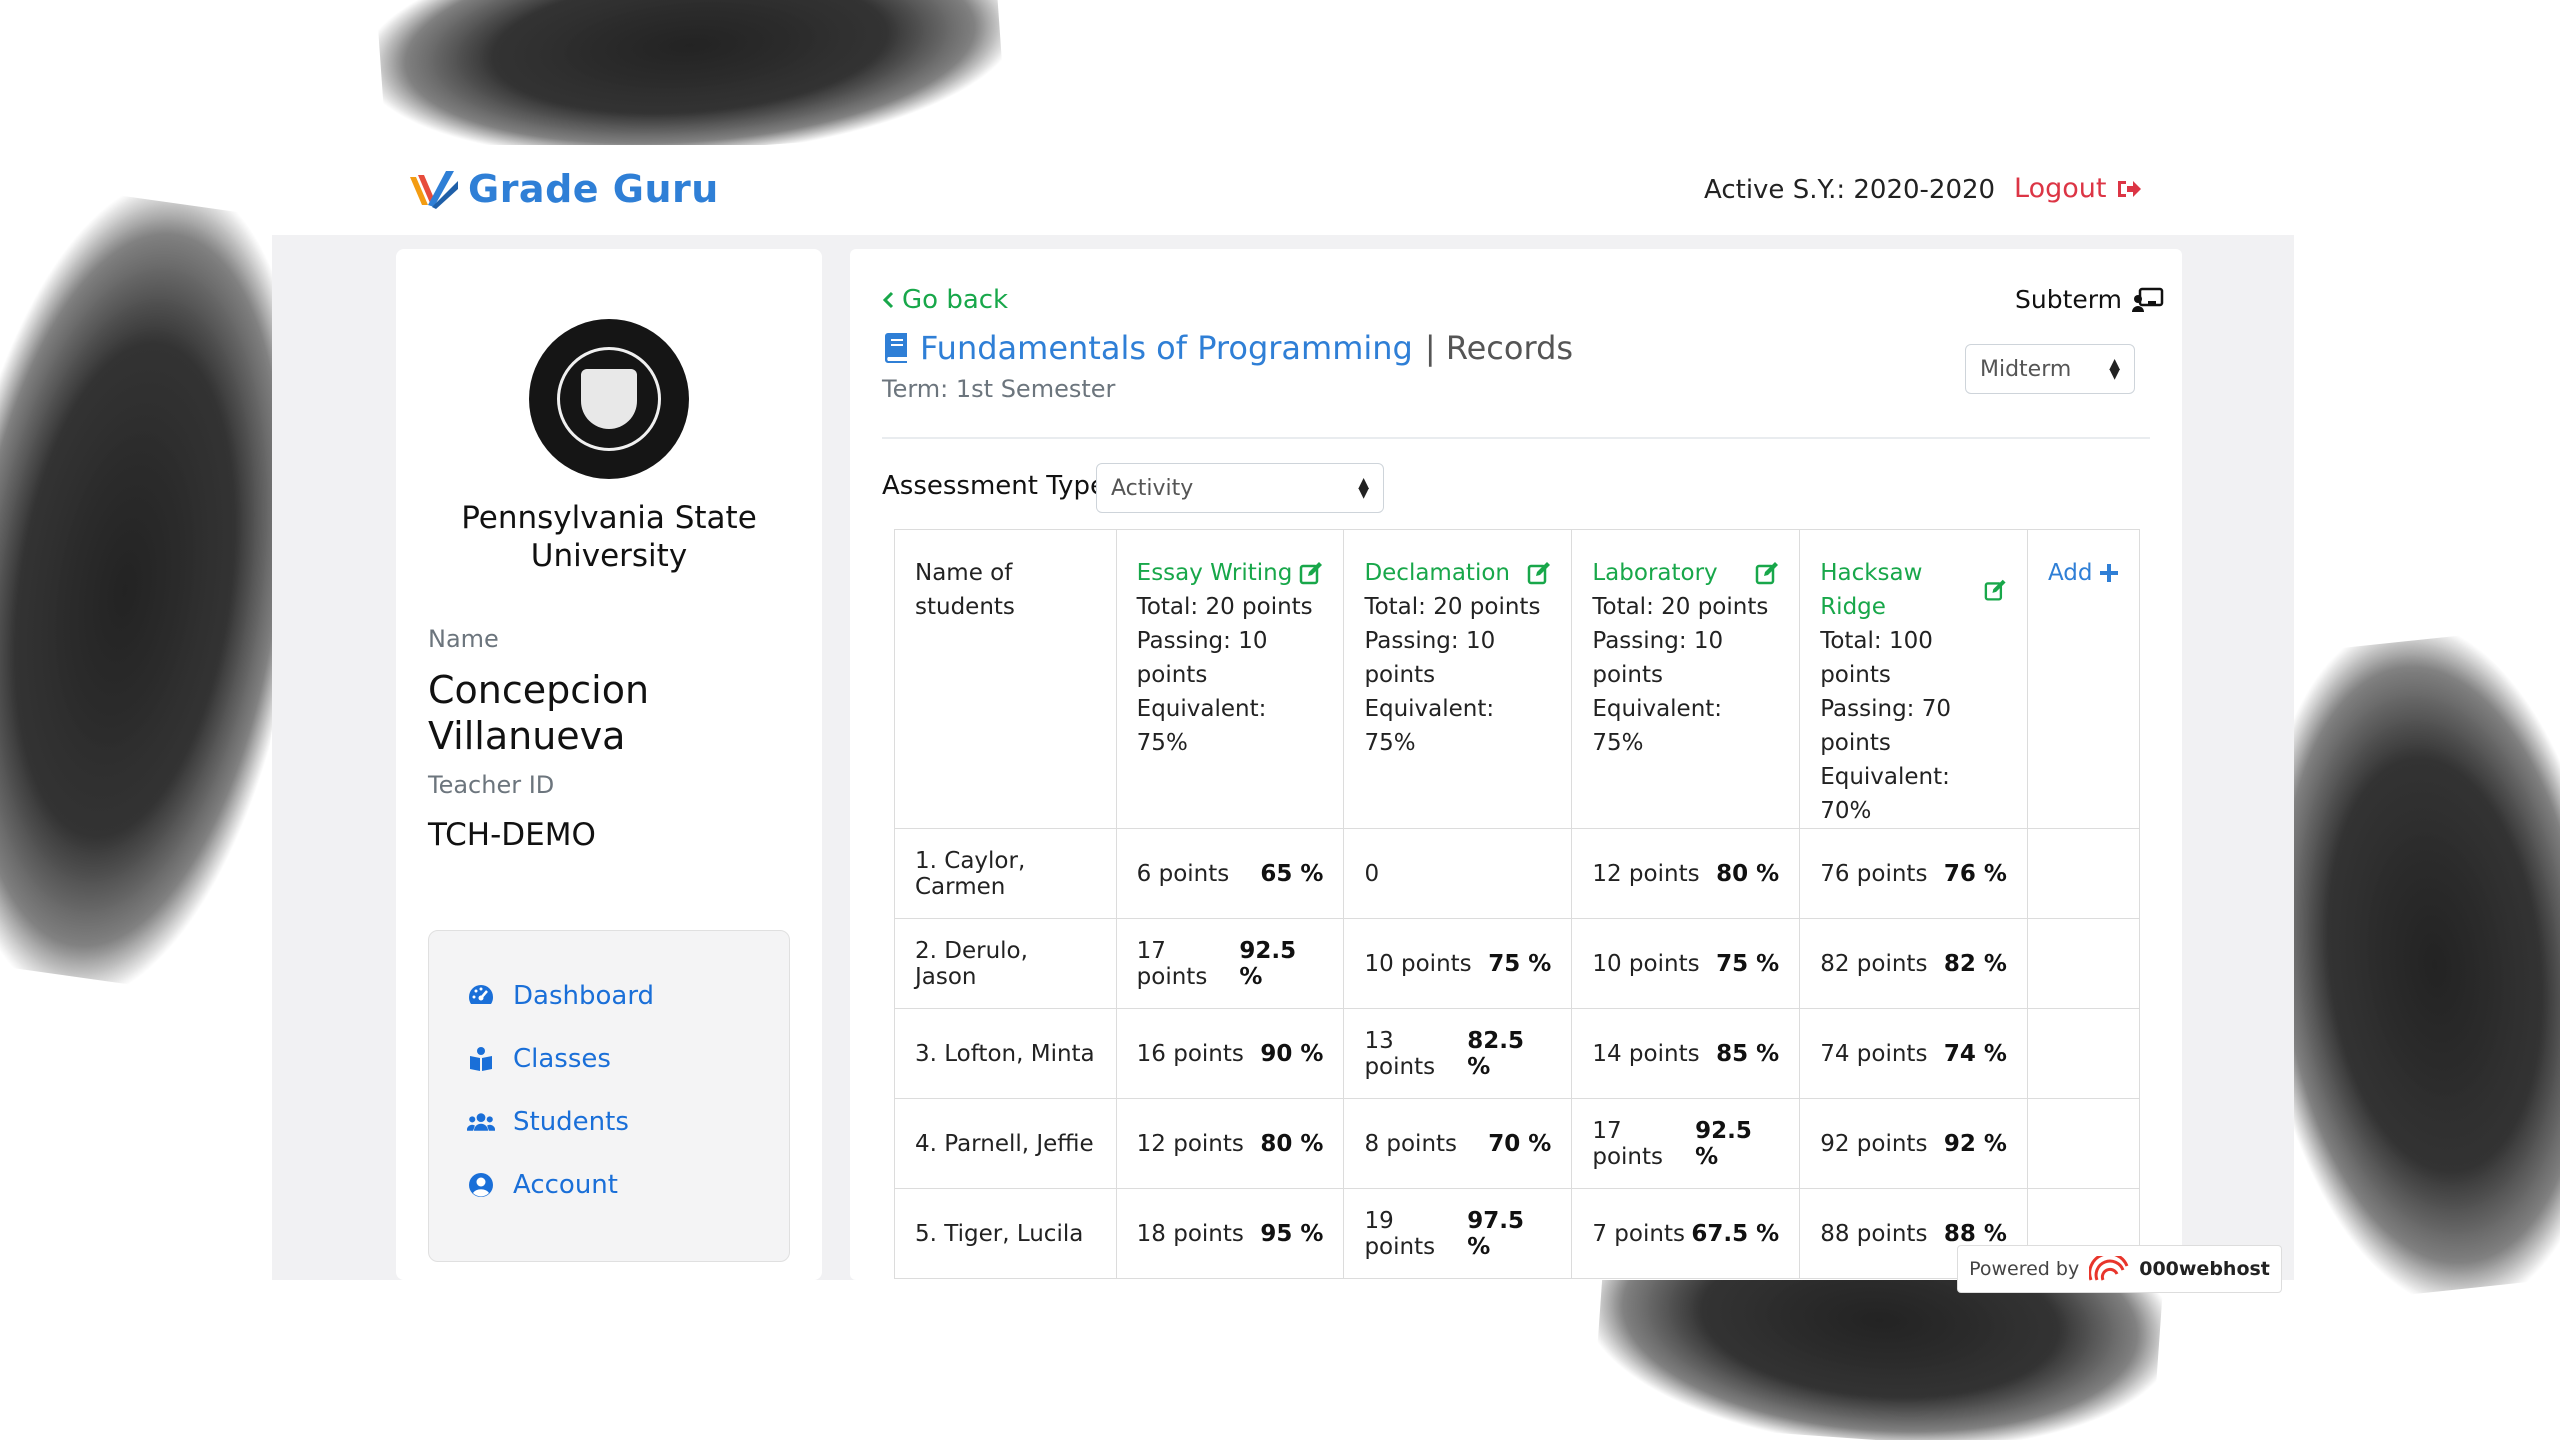 Image resolution: width=2560 pixels, height=1440 pixels. Describe the element at coordinates (2109, 1268) in the screenshot. I see `webhost-logo-icon` at that location.